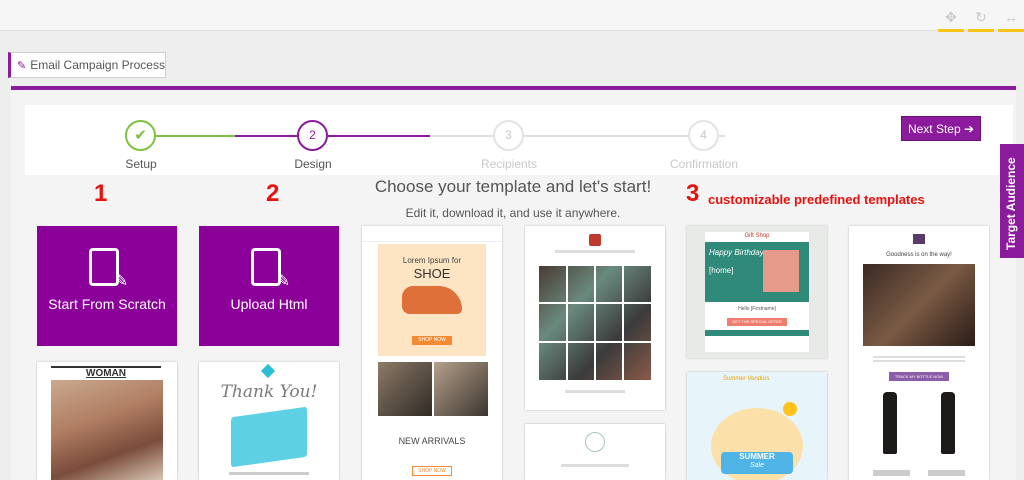 The height and width of the screenshot is (480, 1024). What do you see at coordinates (461, 389) in the screenshot?
I see `template-shoe-photo-right` at bounding box center [461, 389].